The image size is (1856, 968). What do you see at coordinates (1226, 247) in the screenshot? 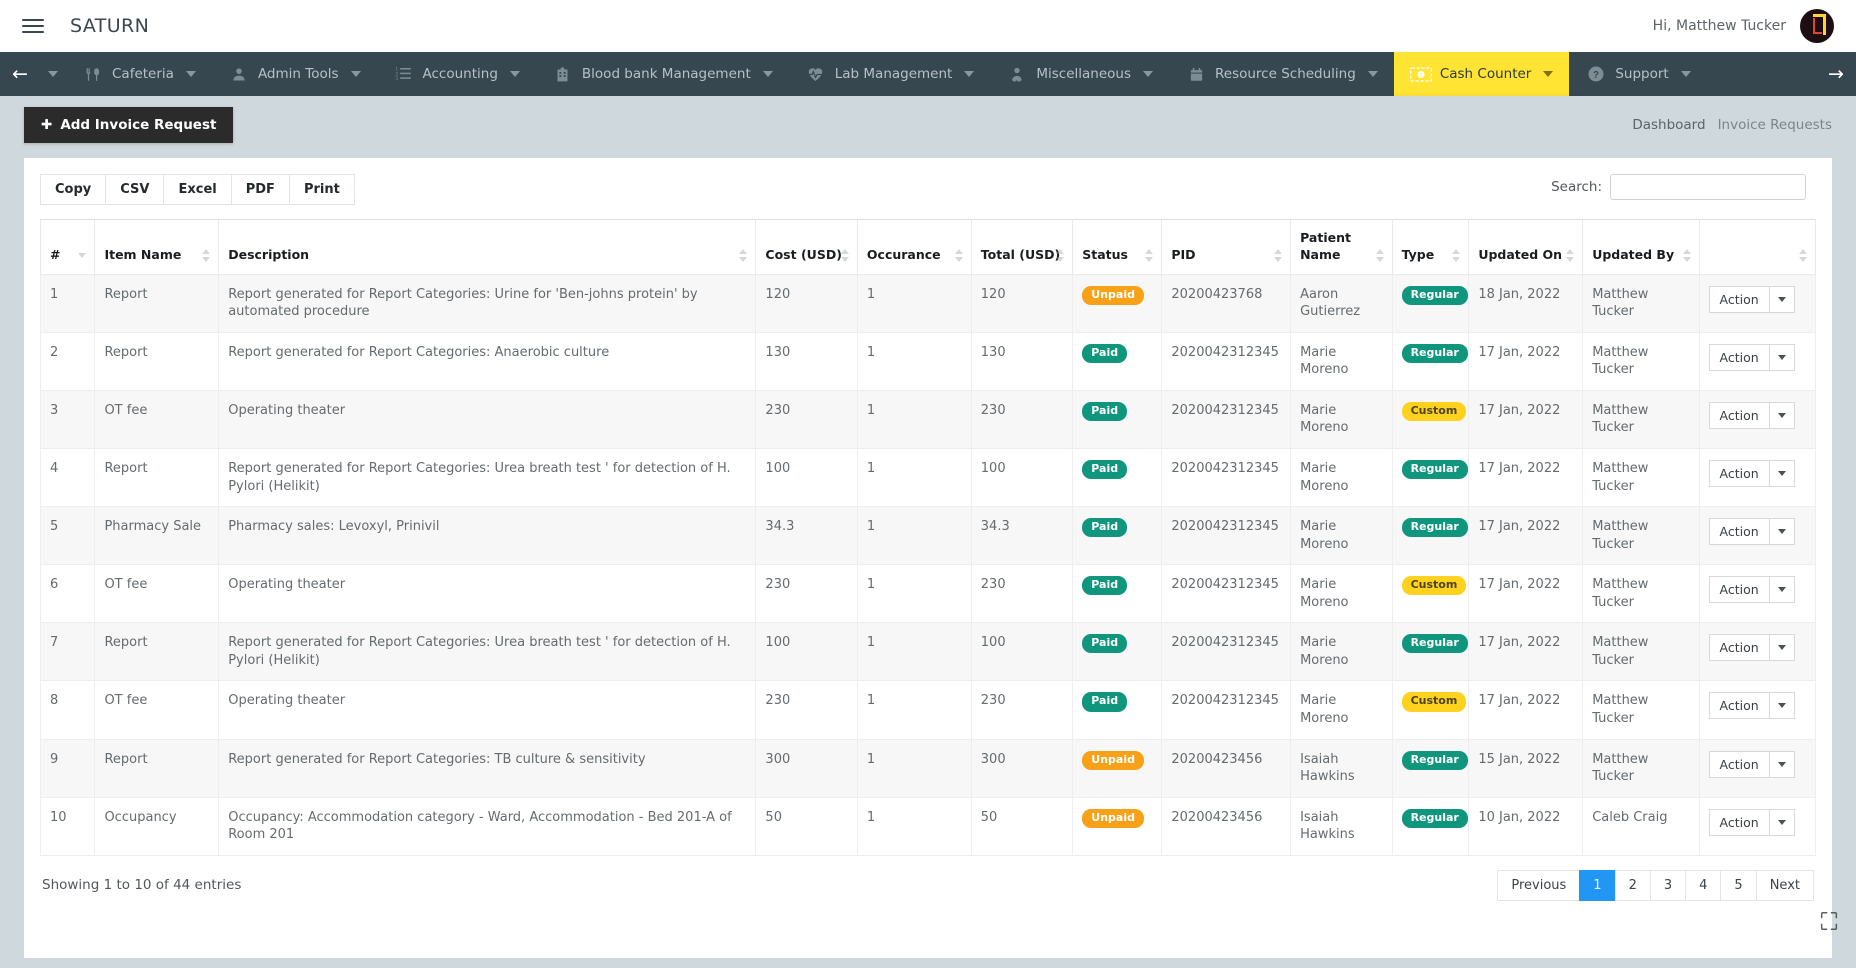
I see `column-header-pid: PID` at bounding box center [1226, 247].